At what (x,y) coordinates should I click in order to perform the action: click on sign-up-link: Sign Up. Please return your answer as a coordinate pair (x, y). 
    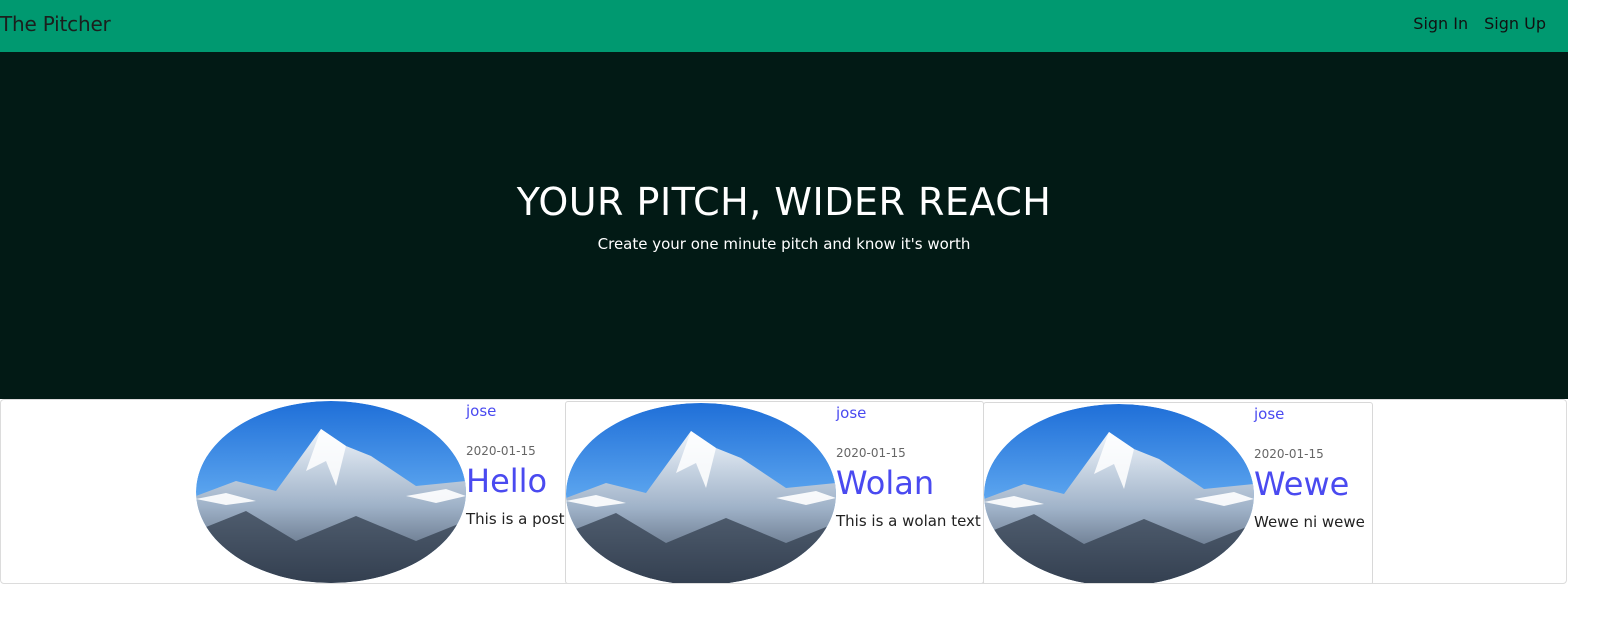
    Looking at the image, I should click on (1515, 23).